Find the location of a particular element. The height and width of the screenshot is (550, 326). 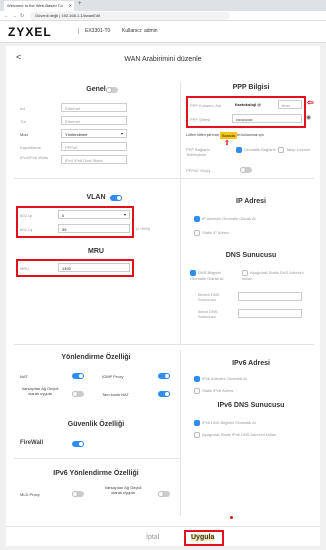

ipv6-routing-title: IPv6 Yönlendirme Özelliği is located at coordinates (96, 473).